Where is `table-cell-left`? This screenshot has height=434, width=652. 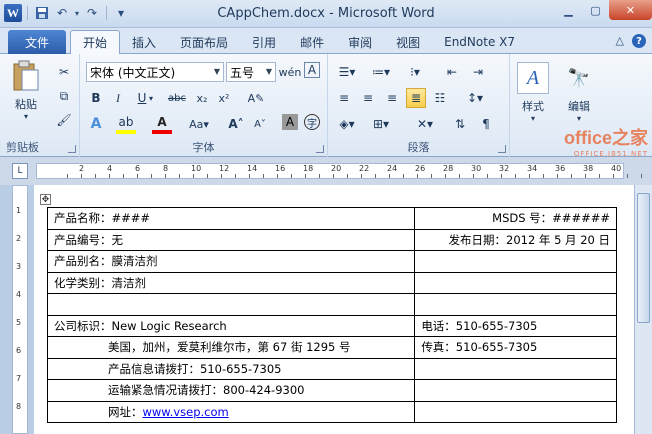 table-cell-left is located at coordinates (231, 304).